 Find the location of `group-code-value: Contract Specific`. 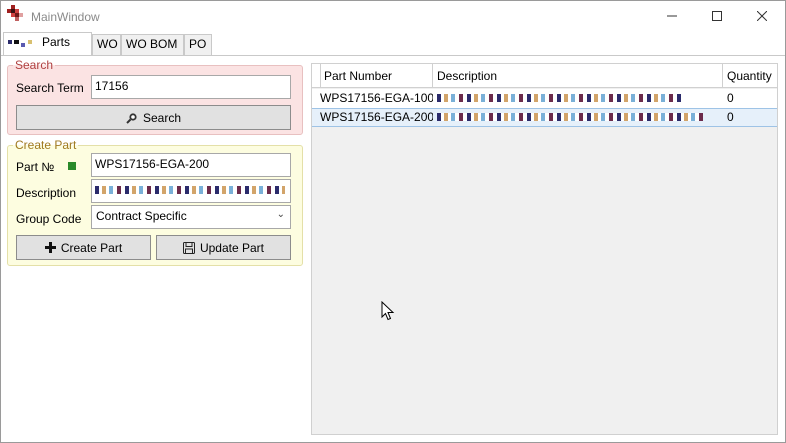

group-code-value: Contract Specific is located at coordinates (141, 216).